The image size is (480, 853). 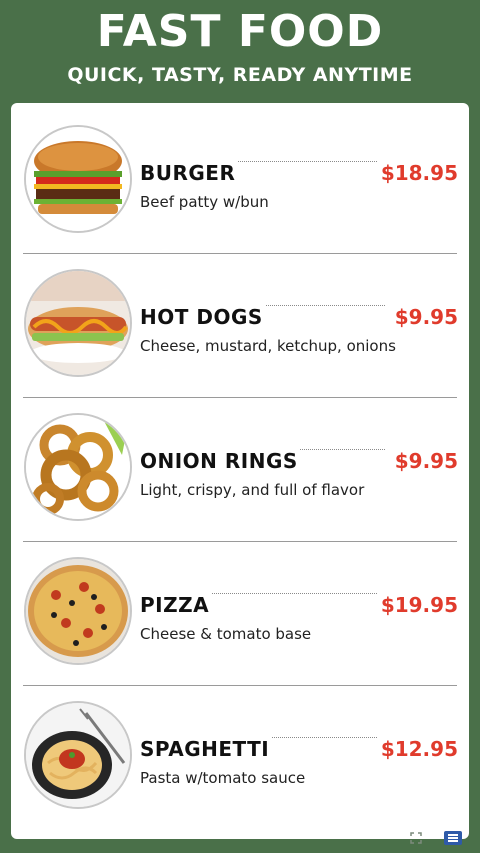 I want to click on item-description: Light, crispy, and full of flavor, so click(x=252, y=490).